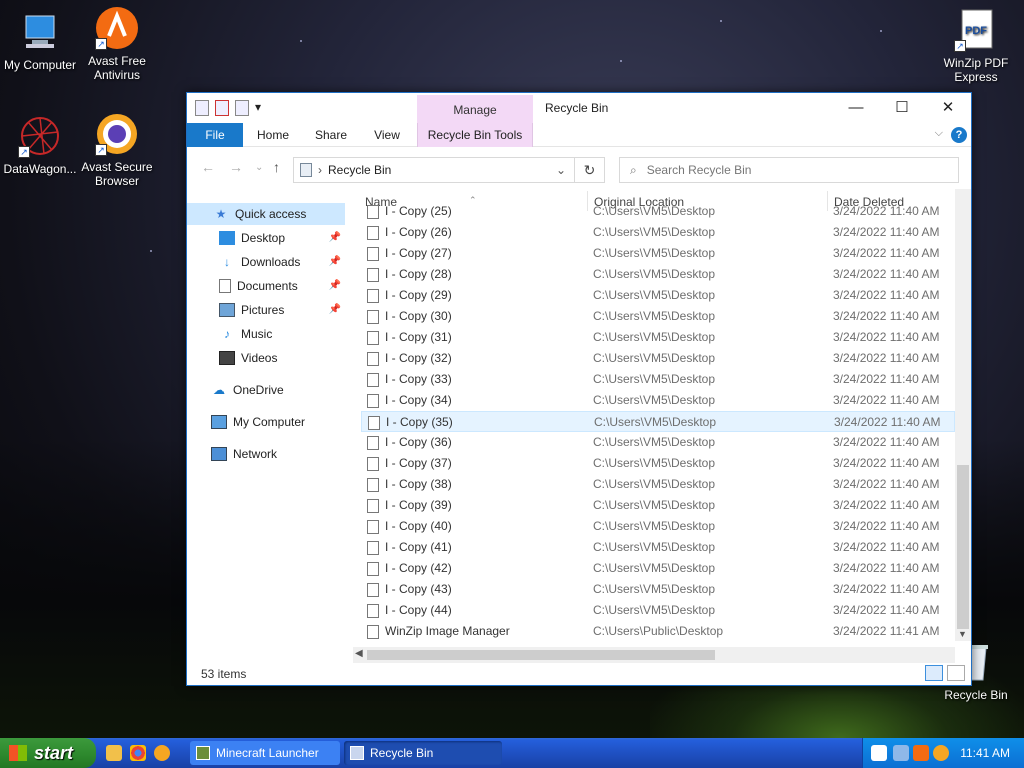  Describe the element at coordinates (948, 108) in the screenshot. I see `close-button: ✕` at that location.